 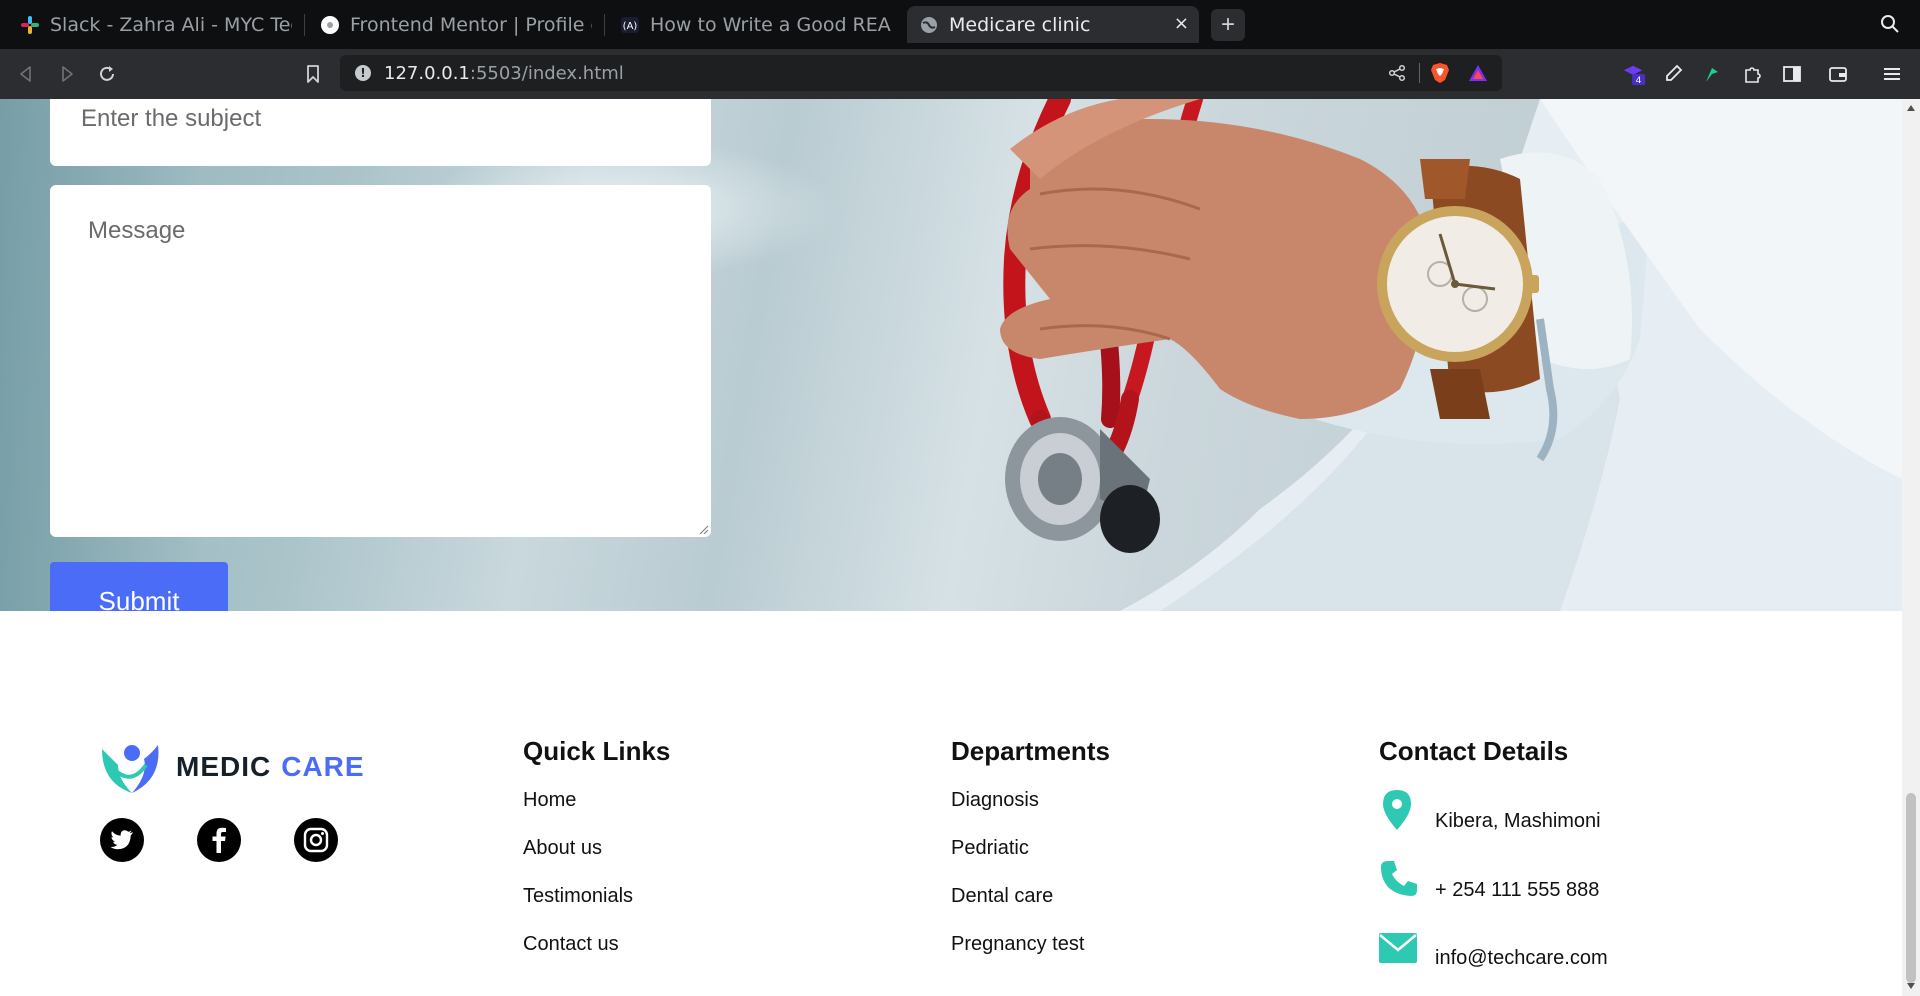 What do you see at coordinates (1478, 73) in the screenshot?
I see `brave-rewards-icon` at bounding box center [1478, 73].